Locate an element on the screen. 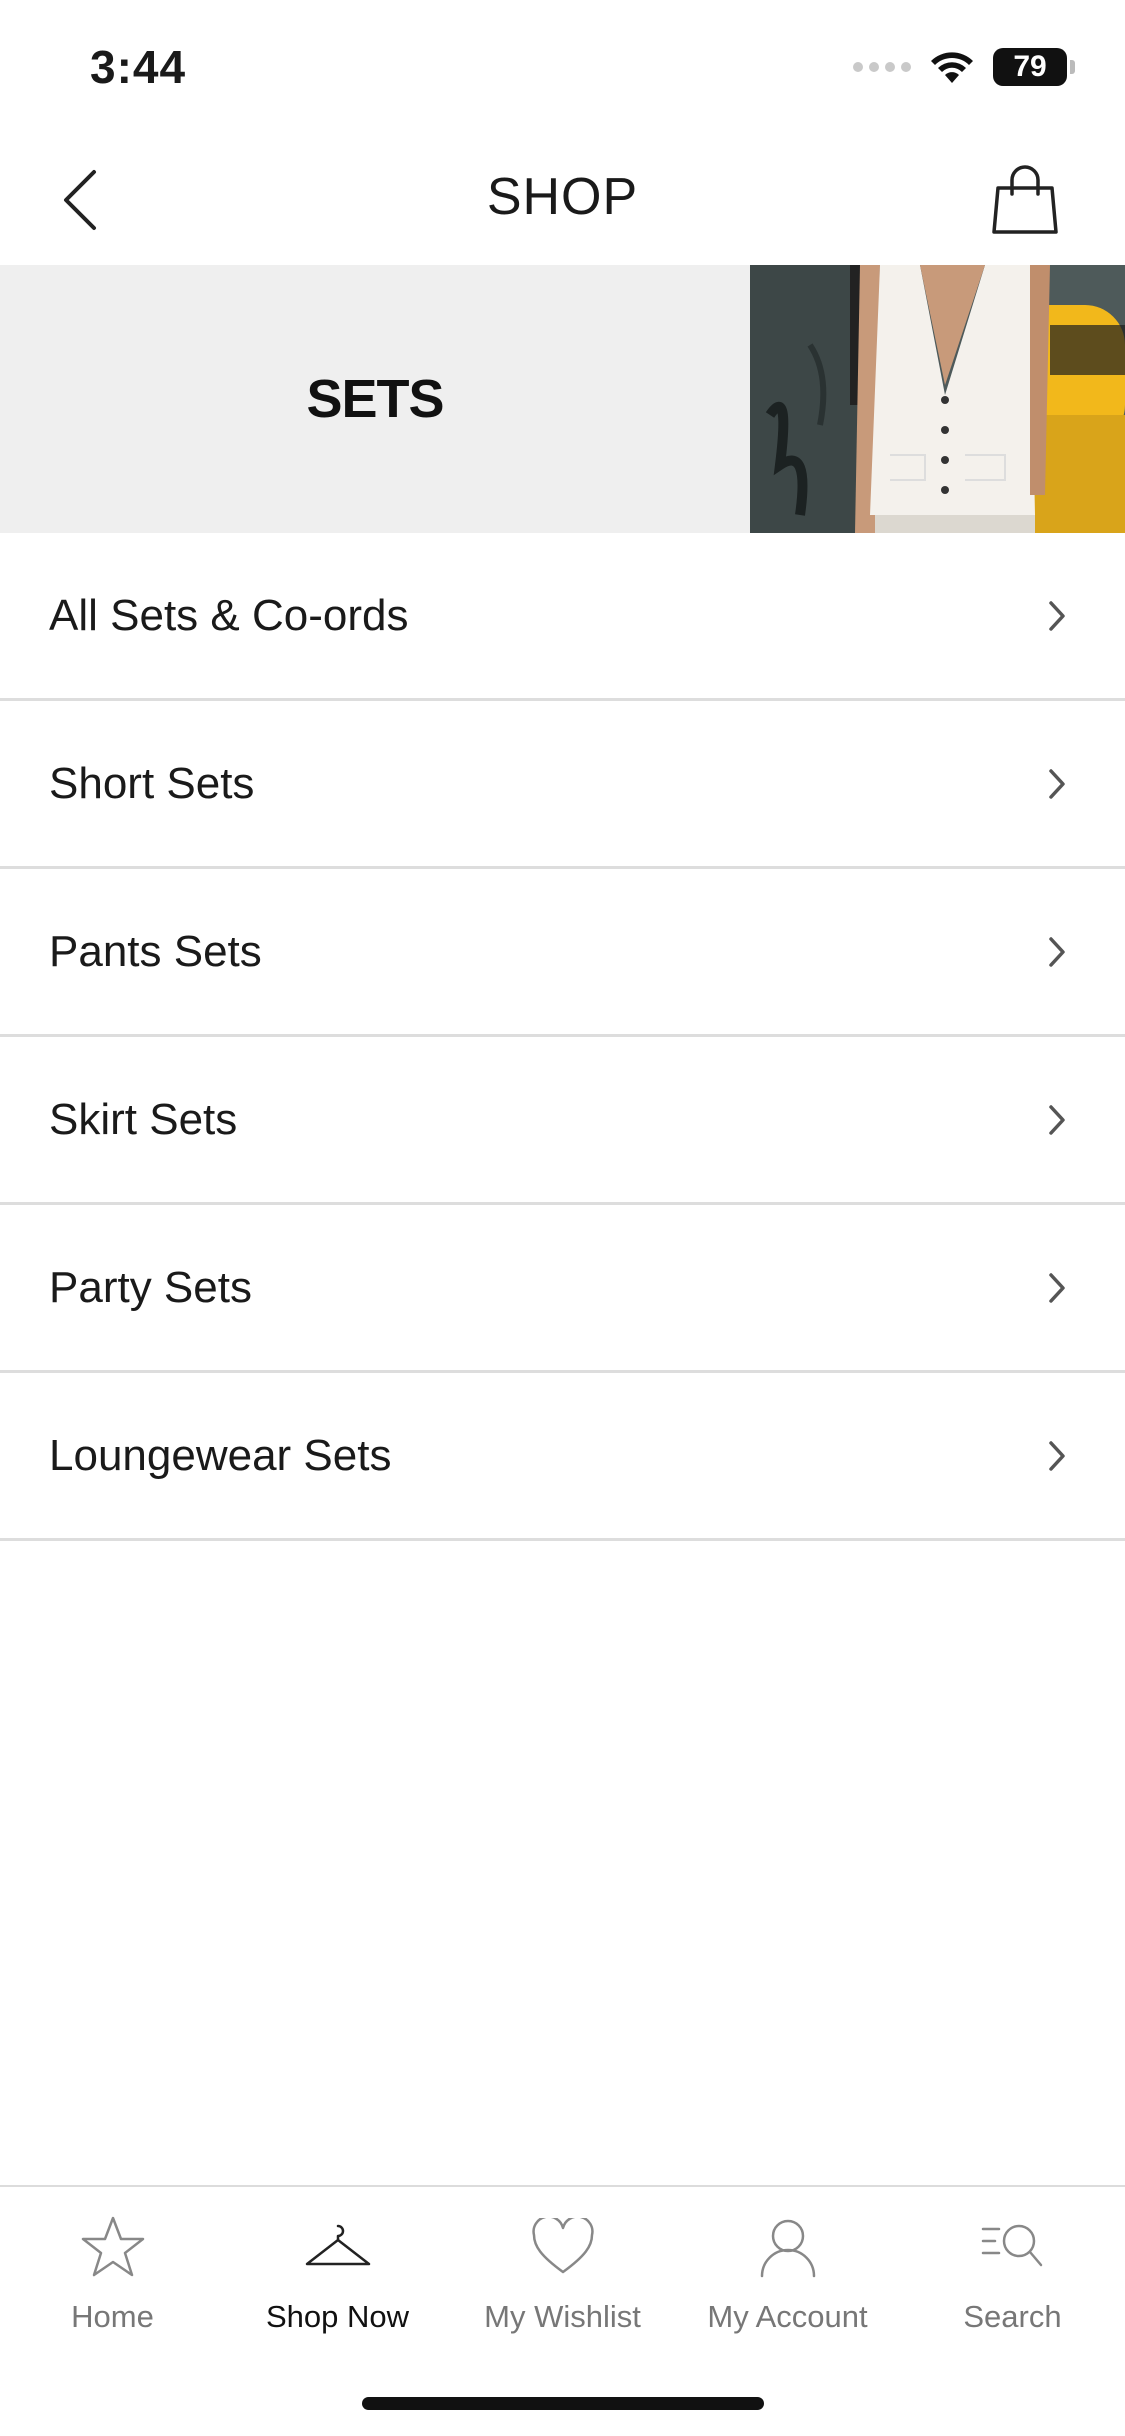 This screenshot has height=2436, width=1125. tab-my-wishlist: My Wishlist is located at coordinates (562, 2272).